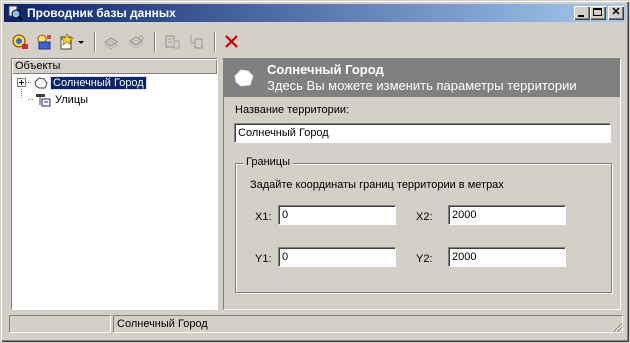 The width and height of the screenshot is (630, 343). Describe the element at coordinates (424, 259) in the screenshot. I see `y2-label: Y2:` at that location.